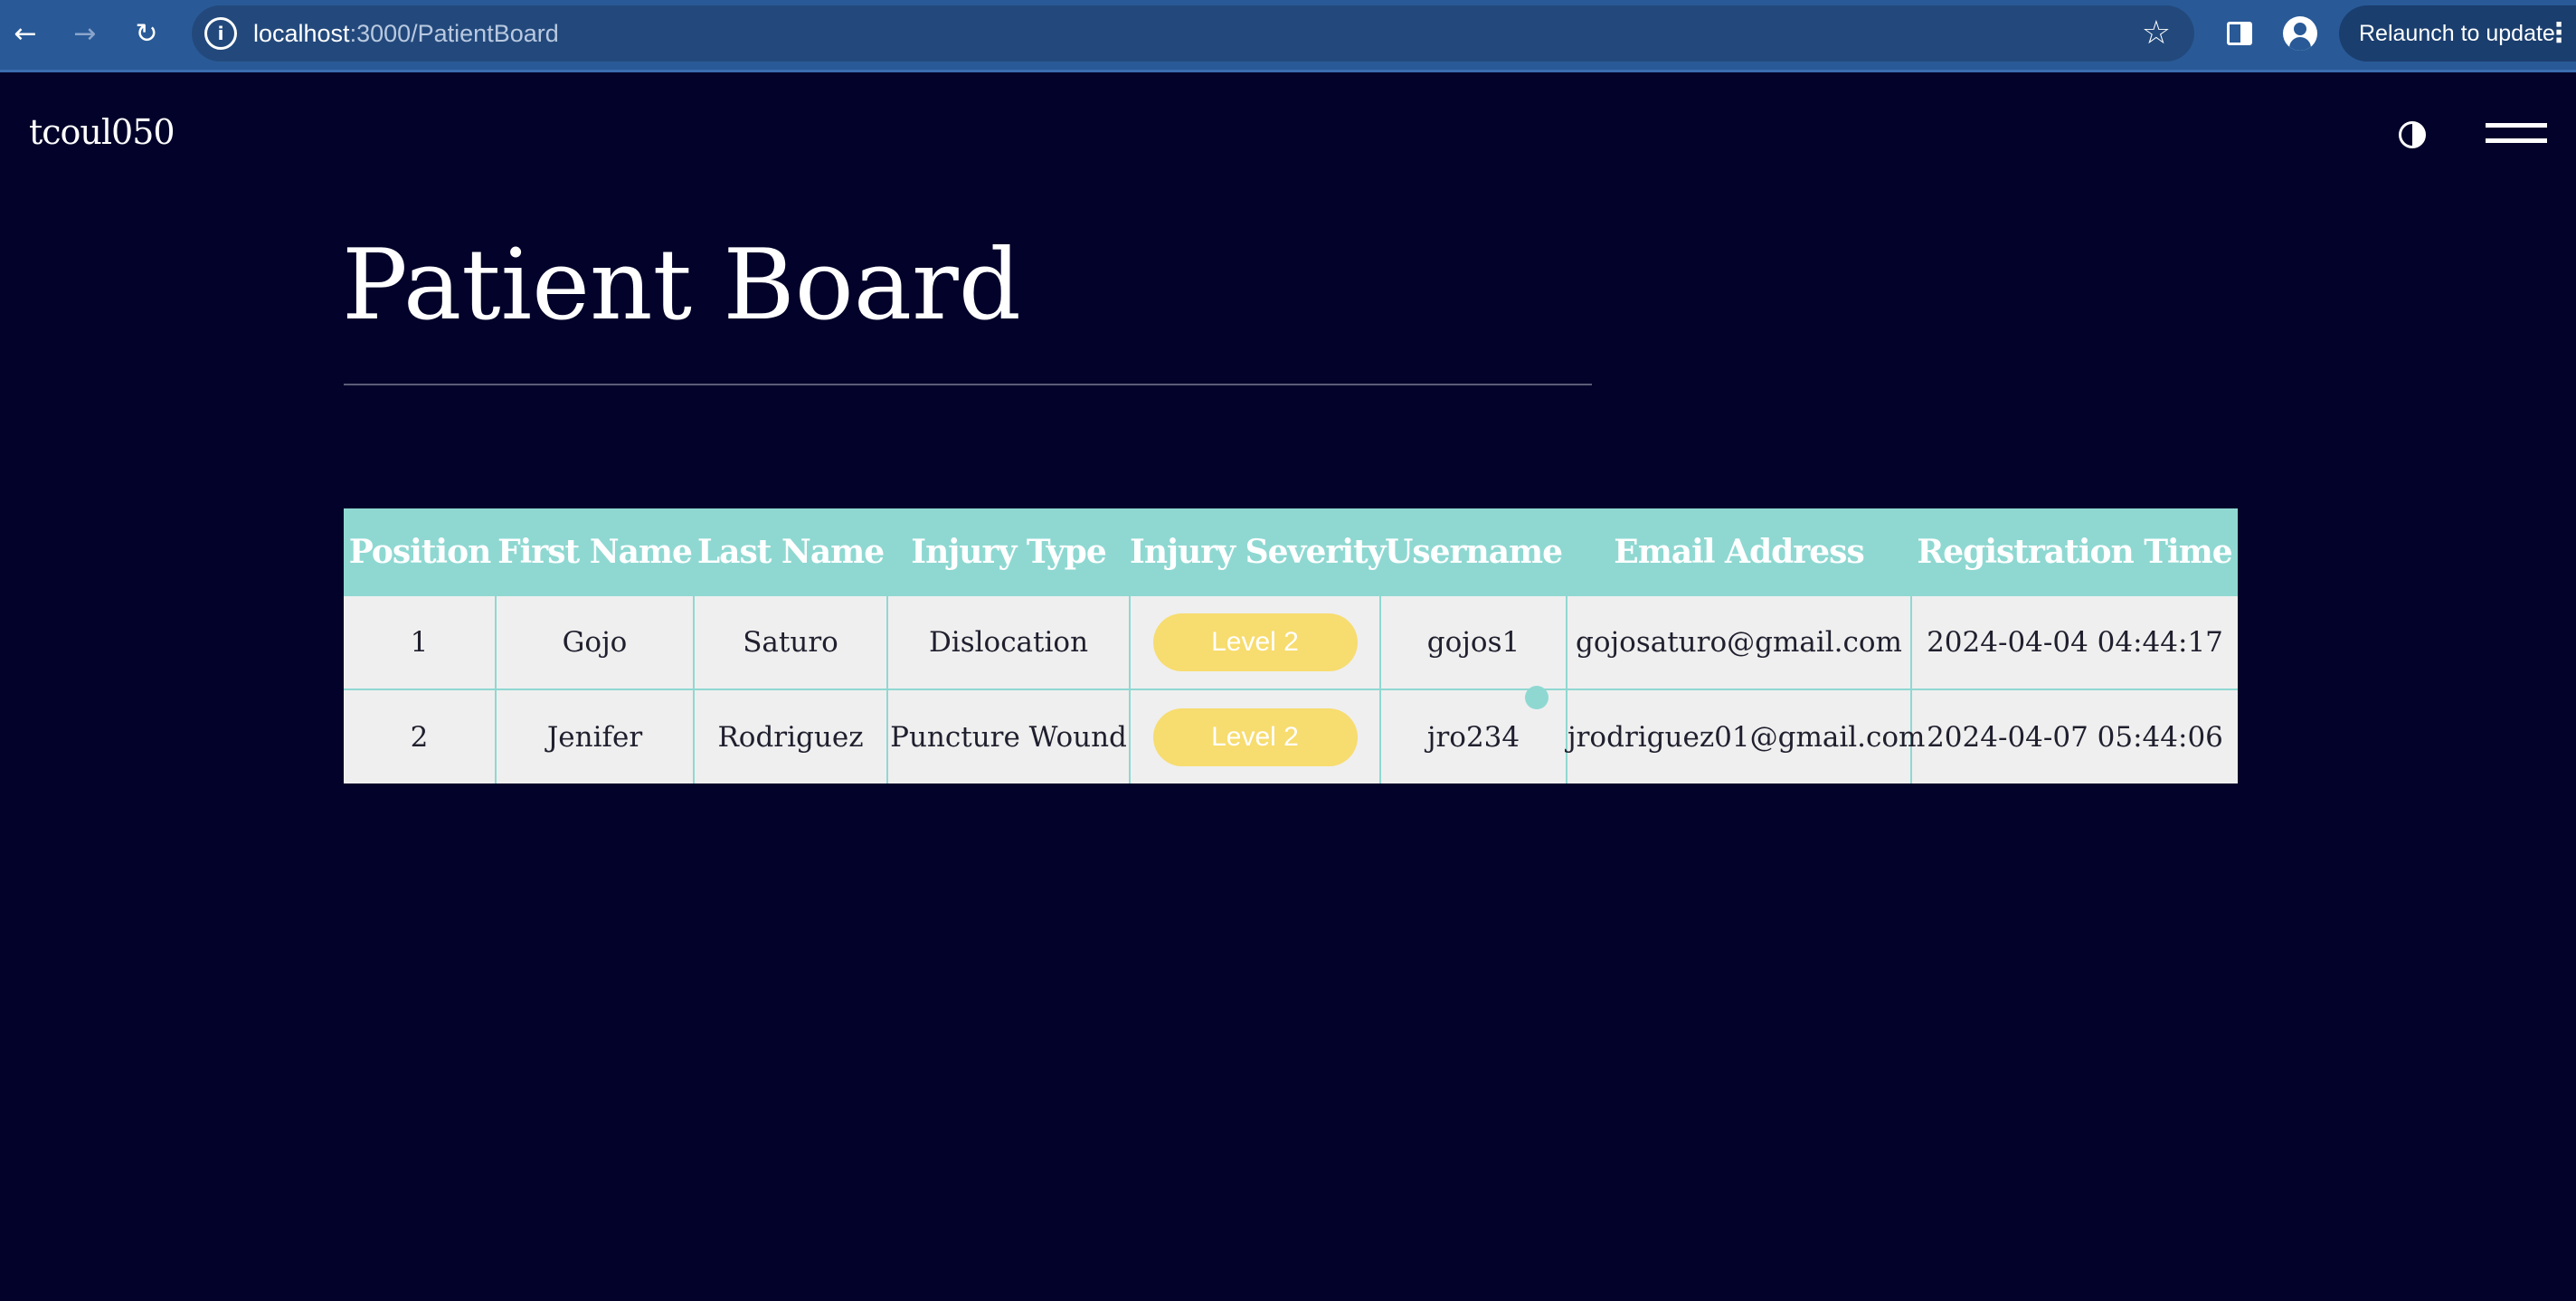 The width and height of the screenshot is (2576, 1301). What do you see at coordinates (420, 735) in the screenshot?
I see `cell-position: 2` at bounding box center [420, 735].